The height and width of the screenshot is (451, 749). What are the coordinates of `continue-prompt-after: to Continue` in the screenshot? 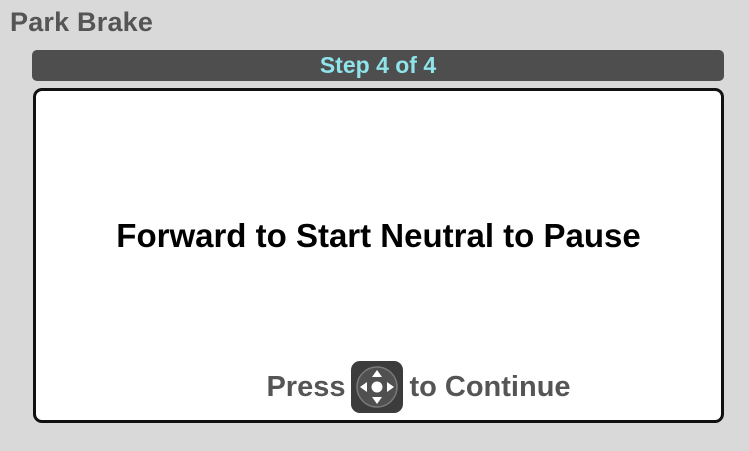 It's located at (490, 386).